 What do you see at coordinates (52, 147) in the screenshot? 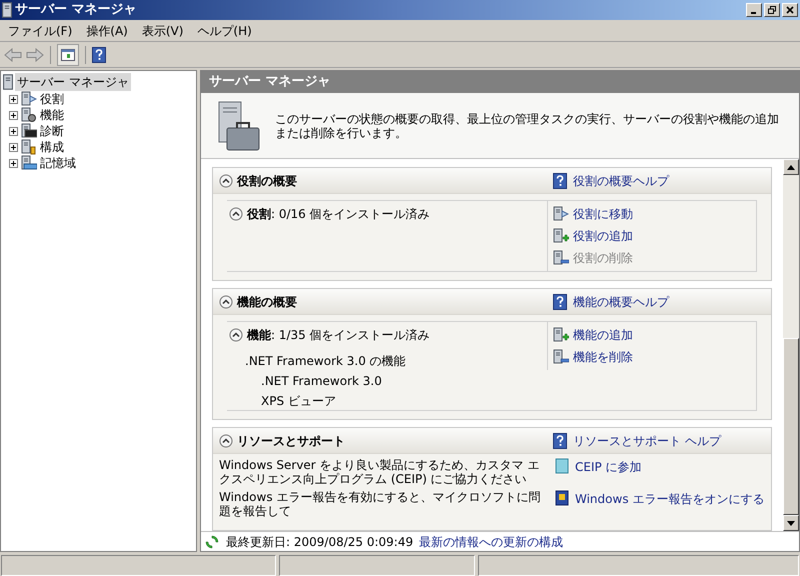
I see `tree-item: 構成` at bounding box center [52, 147].